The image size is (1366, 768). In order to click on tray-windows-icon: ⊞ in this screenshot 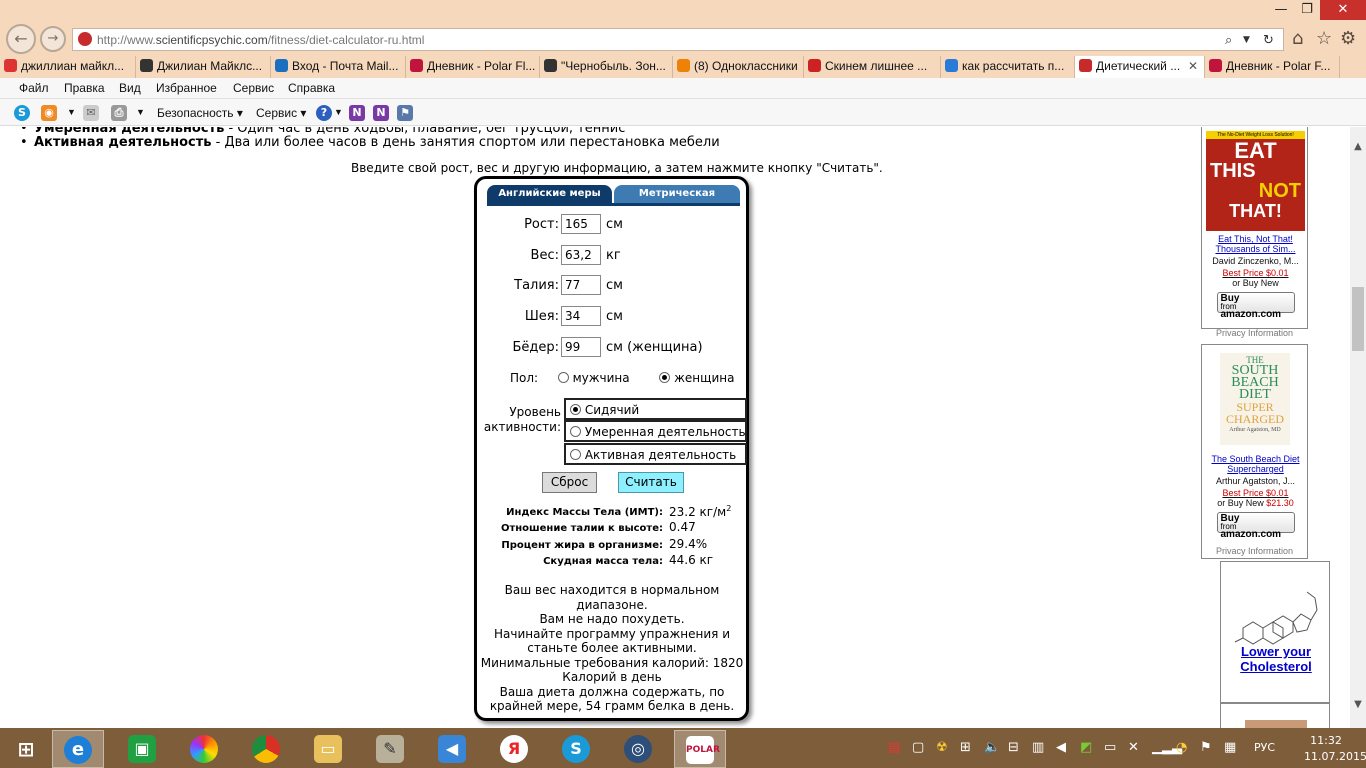, I will do `click(965, 747)`.